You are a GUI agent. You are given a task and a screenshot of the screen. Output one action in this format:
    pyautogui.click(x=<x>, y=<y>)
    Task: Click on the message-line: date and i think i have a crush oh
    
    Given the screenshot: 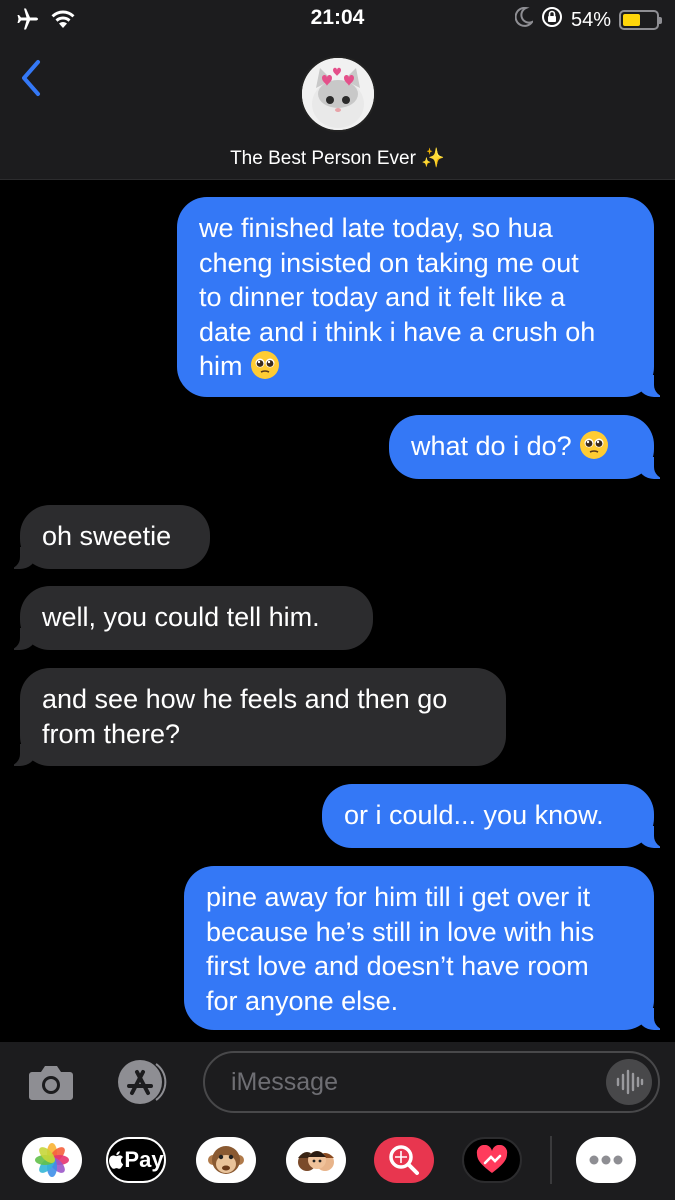 What is the action you would take?
    pyautogui.click(x=397, y=331)
    